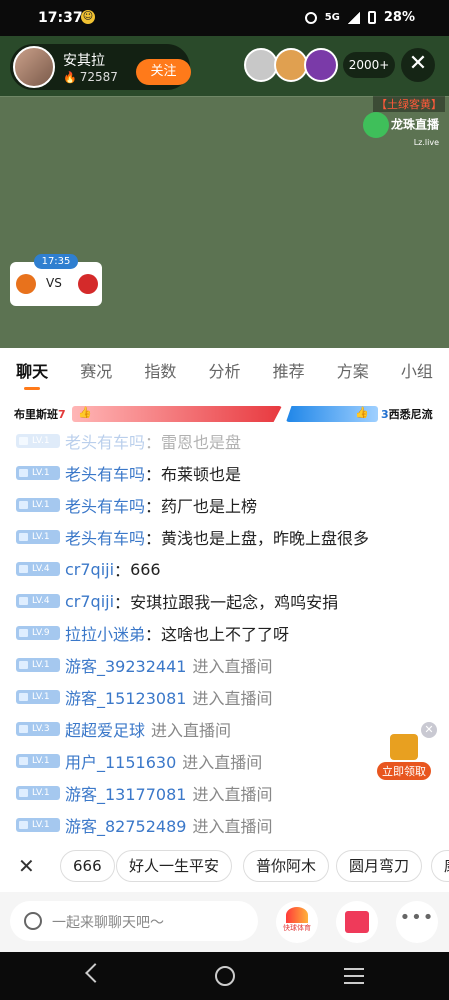 Image resolution: width=449 pixels, height=1000 pixels. What do you see at coordinates (120, 761) in the screenshot?
I see `chat-username: 用户_1151630` at bounding box center [120, 761].